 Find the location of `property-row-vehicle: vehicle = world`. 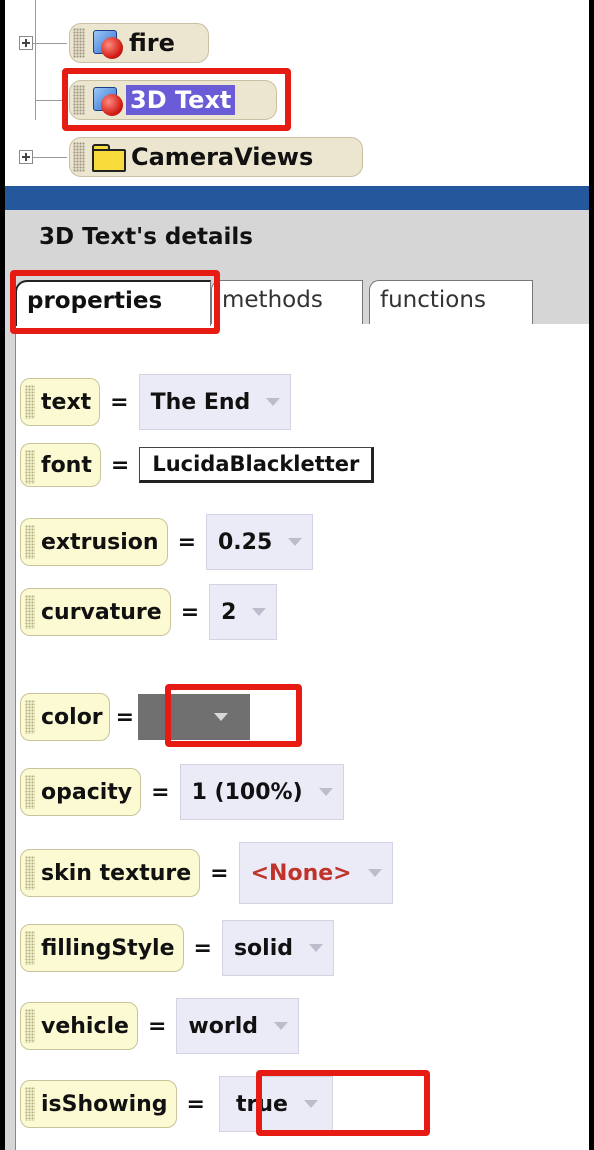

property-row-vehicle: vehicle = world is located at coordinates (159, 1026).